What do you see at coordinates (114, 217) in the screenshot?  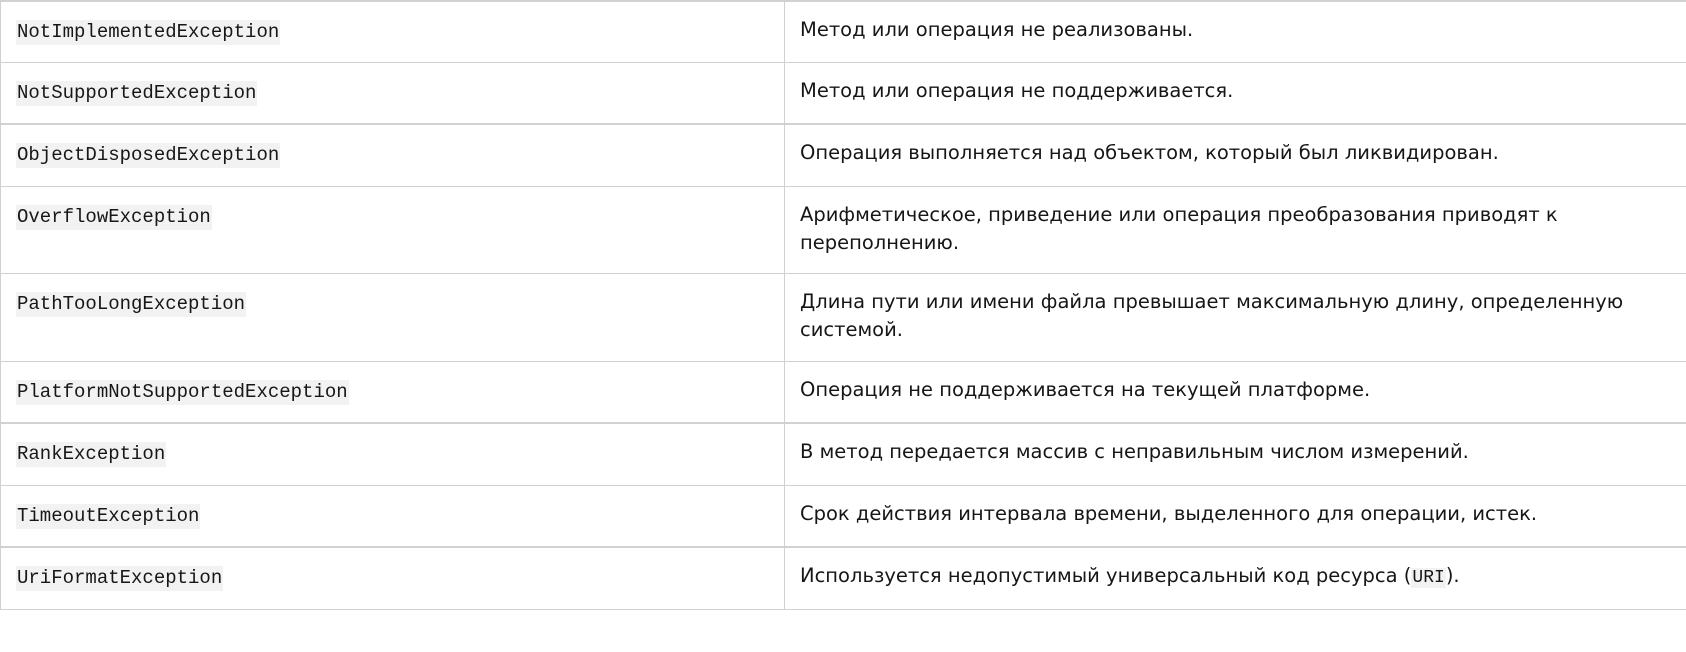 I see `exception-name: OverflowException` at bounding box center [114, 217].